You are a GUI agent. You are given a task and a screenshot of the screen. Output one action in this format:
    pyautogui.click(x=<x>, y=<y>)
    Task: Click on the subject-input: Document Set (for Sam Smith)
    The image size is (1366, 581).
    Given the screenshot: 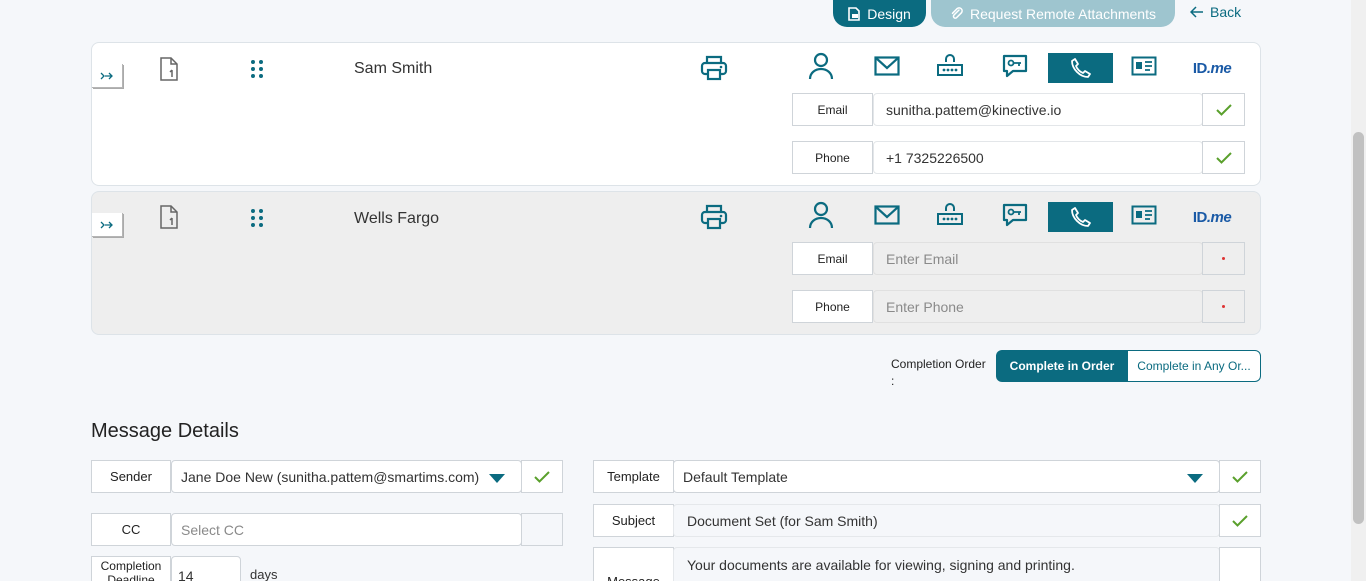 What is the action you would take?
    pyautogui.click(x=946, y=520)
    